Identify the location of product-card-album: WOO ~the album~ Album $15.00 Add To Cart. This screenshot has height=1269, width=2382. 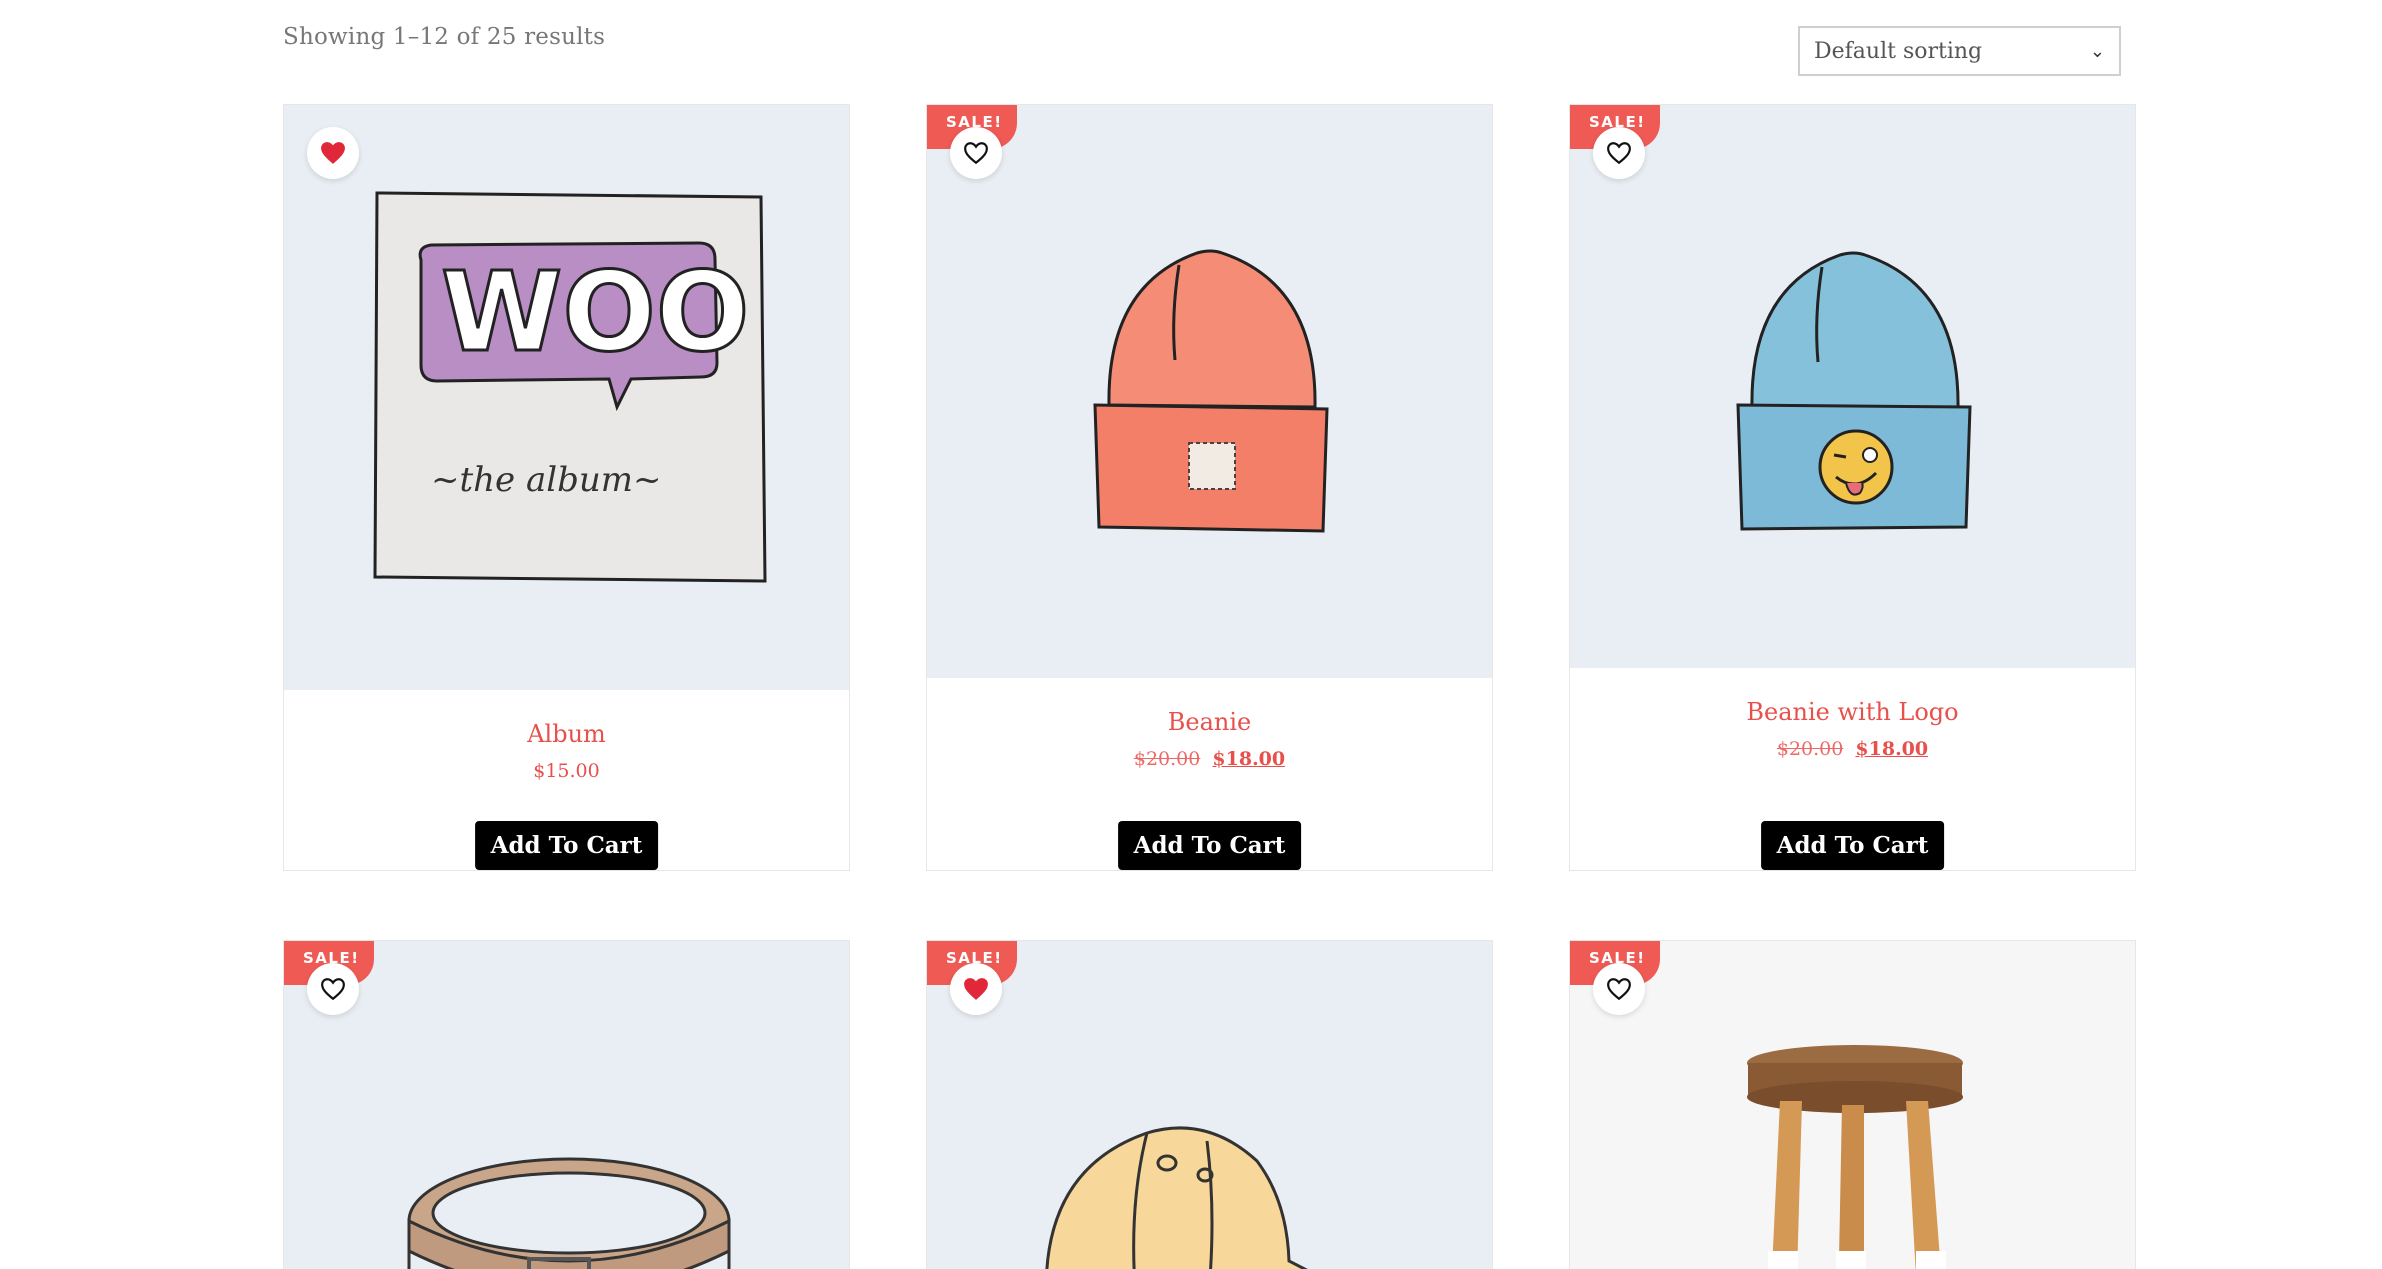
(566, 487).